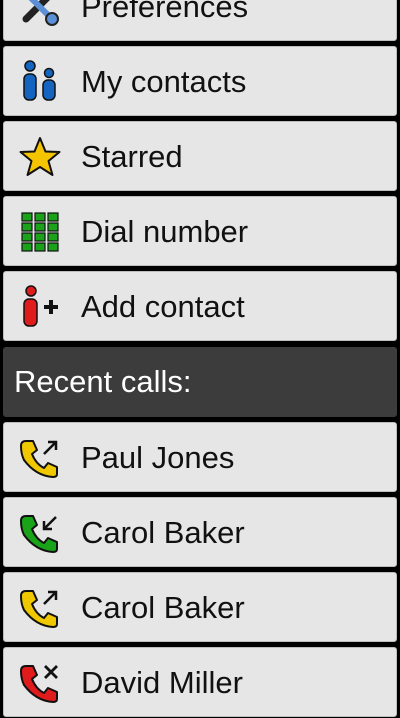 Image resolution: width=400 pixels, height=718 pixels. Describe the element at coordinates (40, 232) in the screenshot. I see `dialpad-icon` at that location.